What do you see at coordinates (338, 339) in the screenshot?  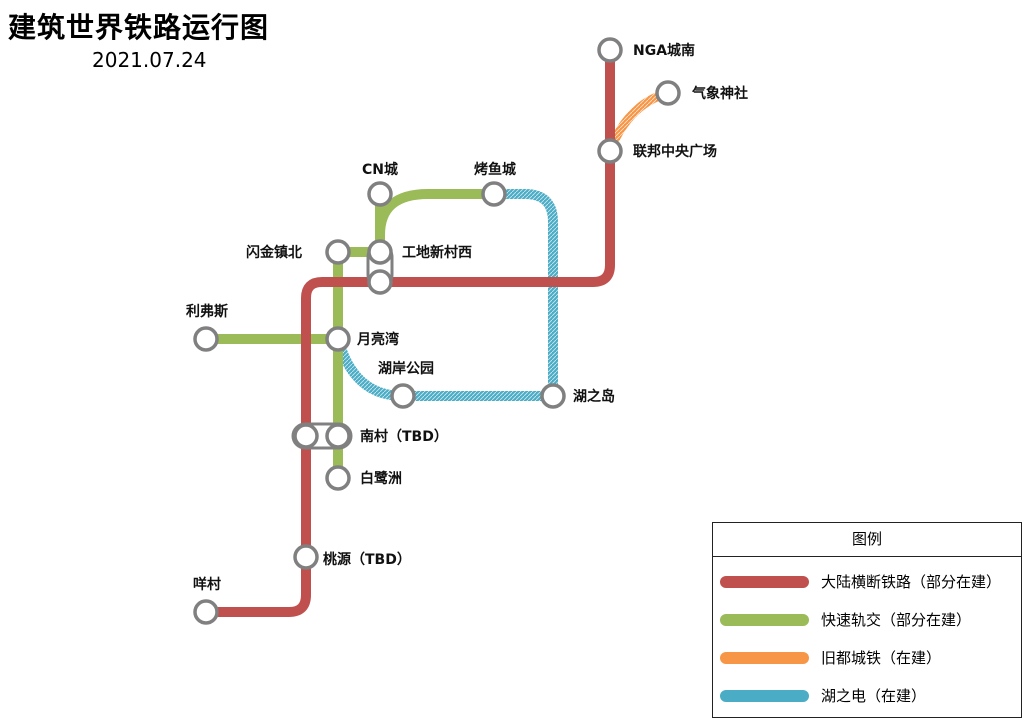 I see `station-yueliang` at bounding box center [338, 339].